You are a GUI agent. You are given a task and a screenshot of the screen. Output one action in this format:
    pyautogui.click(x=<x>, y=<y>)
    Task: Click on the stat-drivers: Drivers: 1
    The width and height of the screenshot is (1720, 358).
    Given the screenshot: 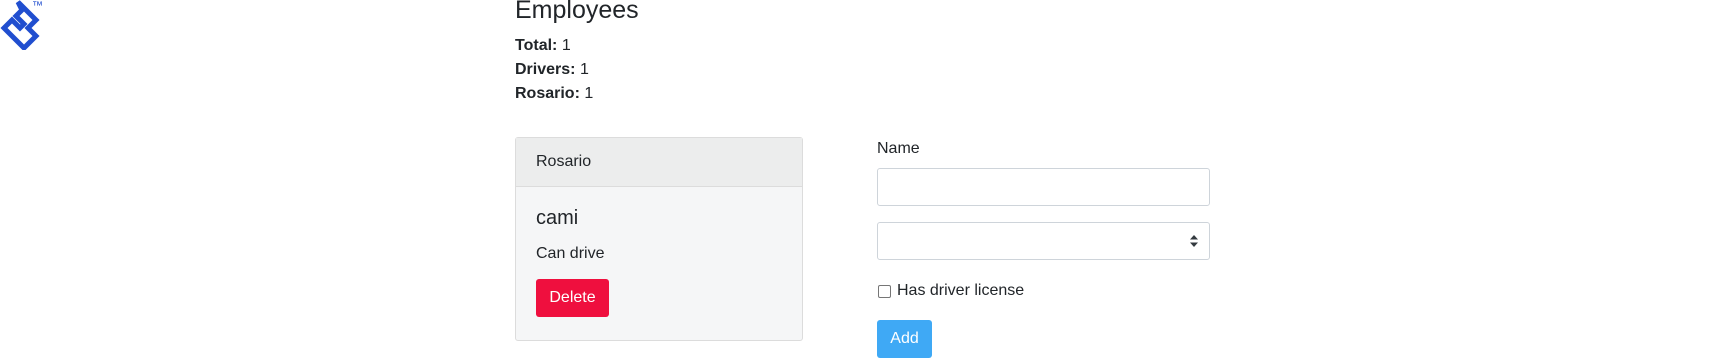 What is the action you would take?
    pyautogui.click(x=554, y=70)
    